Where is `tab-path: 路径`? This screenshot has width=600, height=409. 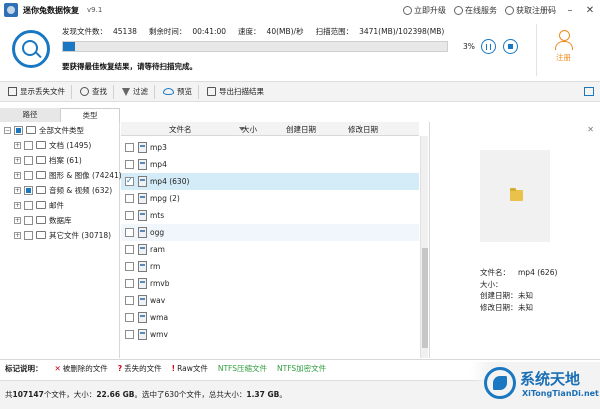 tab-path: 路径 is located at coordinates (30, 115).